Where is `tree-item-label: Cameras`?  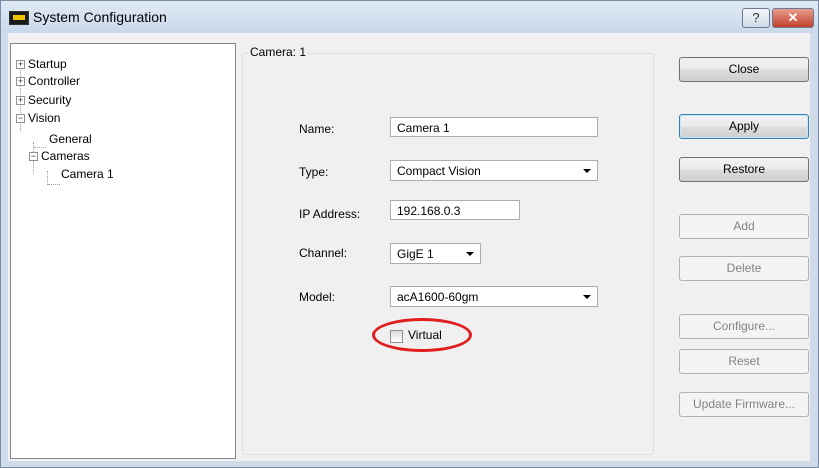 tree-item-label: Cameras is located at coordinates (65, 156).